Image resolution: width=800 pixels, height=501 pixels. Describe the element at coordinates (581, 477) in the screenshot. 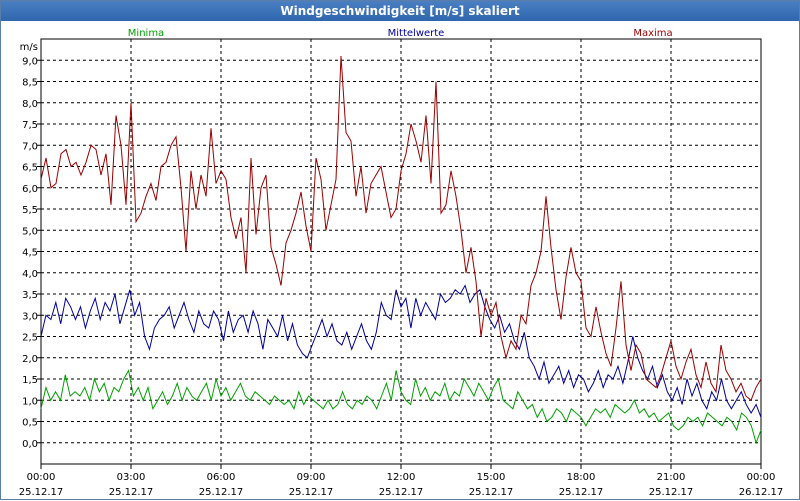

I see `x-tick-time-label: 18:00` at that location.